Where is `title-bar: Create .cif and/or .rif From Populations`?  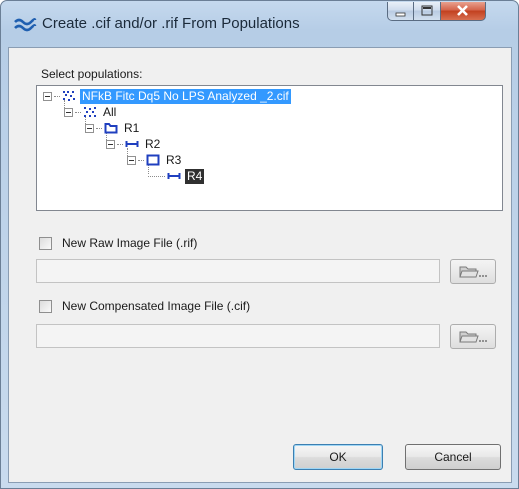 title-bar: Create .cif and/or .rif From Populations is located at coordinates (259, 24).